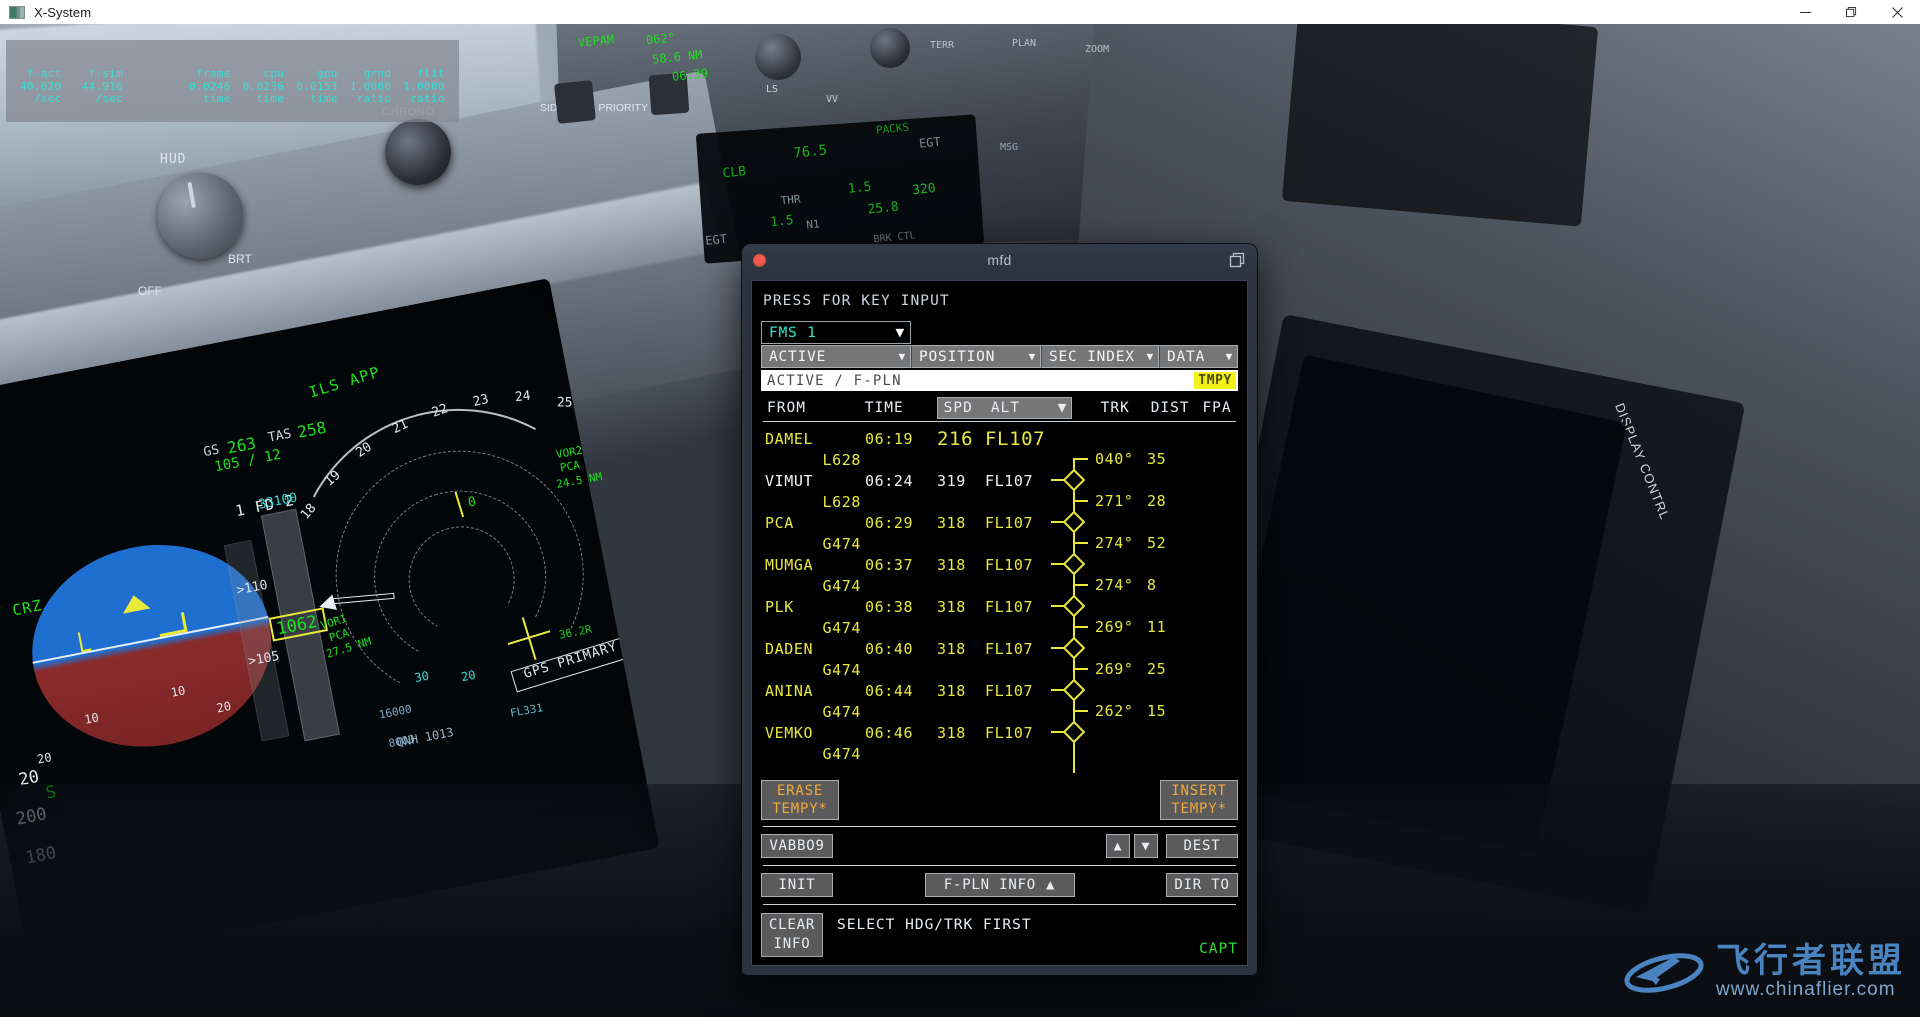 The width and height of the screenshot is (1920, 1017). Describe the element at coordinates (1805, 12) in the screenshot. I see `minimize-button` at that location.